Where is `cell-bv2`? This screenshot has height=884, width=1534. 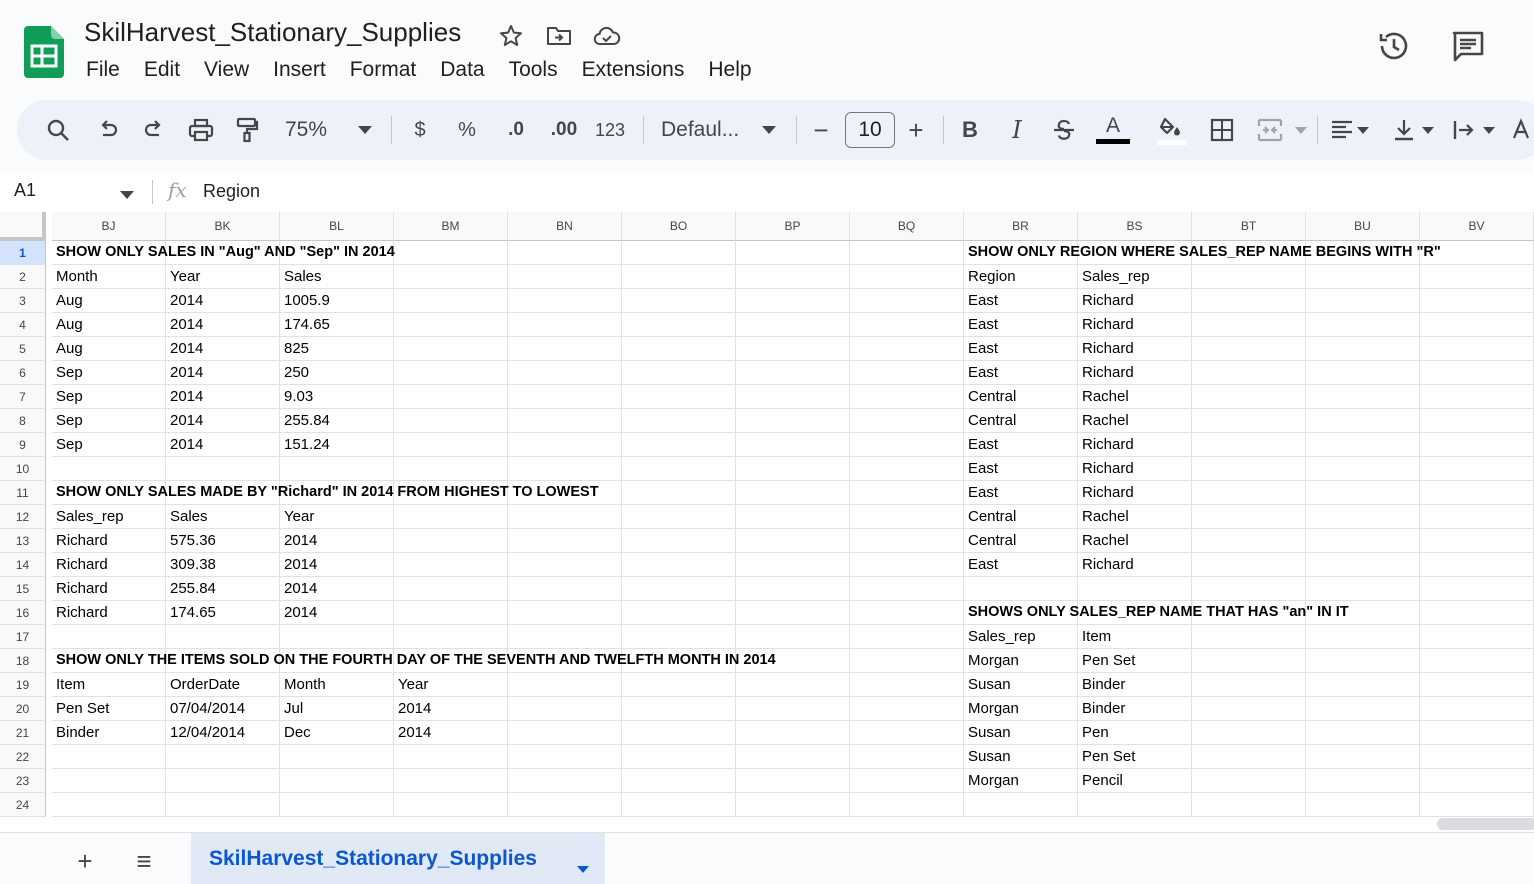
cell-bv2 is located at coordinates (1477, 277).